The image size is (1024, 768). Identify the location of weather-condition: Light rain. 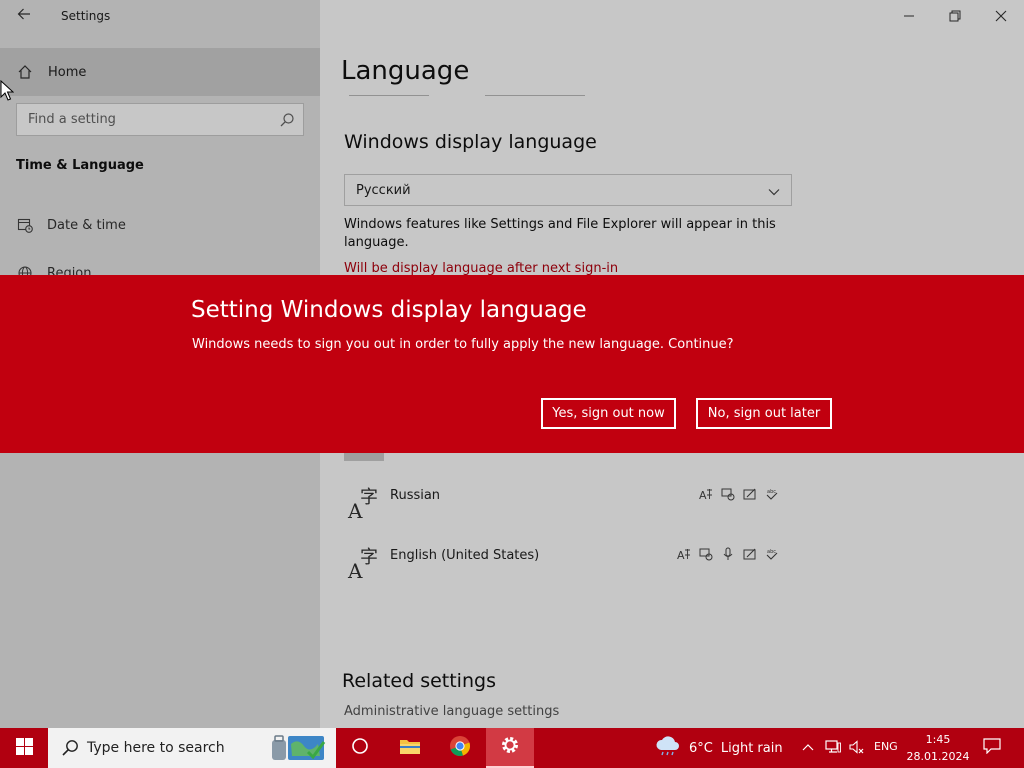
(751, 748).